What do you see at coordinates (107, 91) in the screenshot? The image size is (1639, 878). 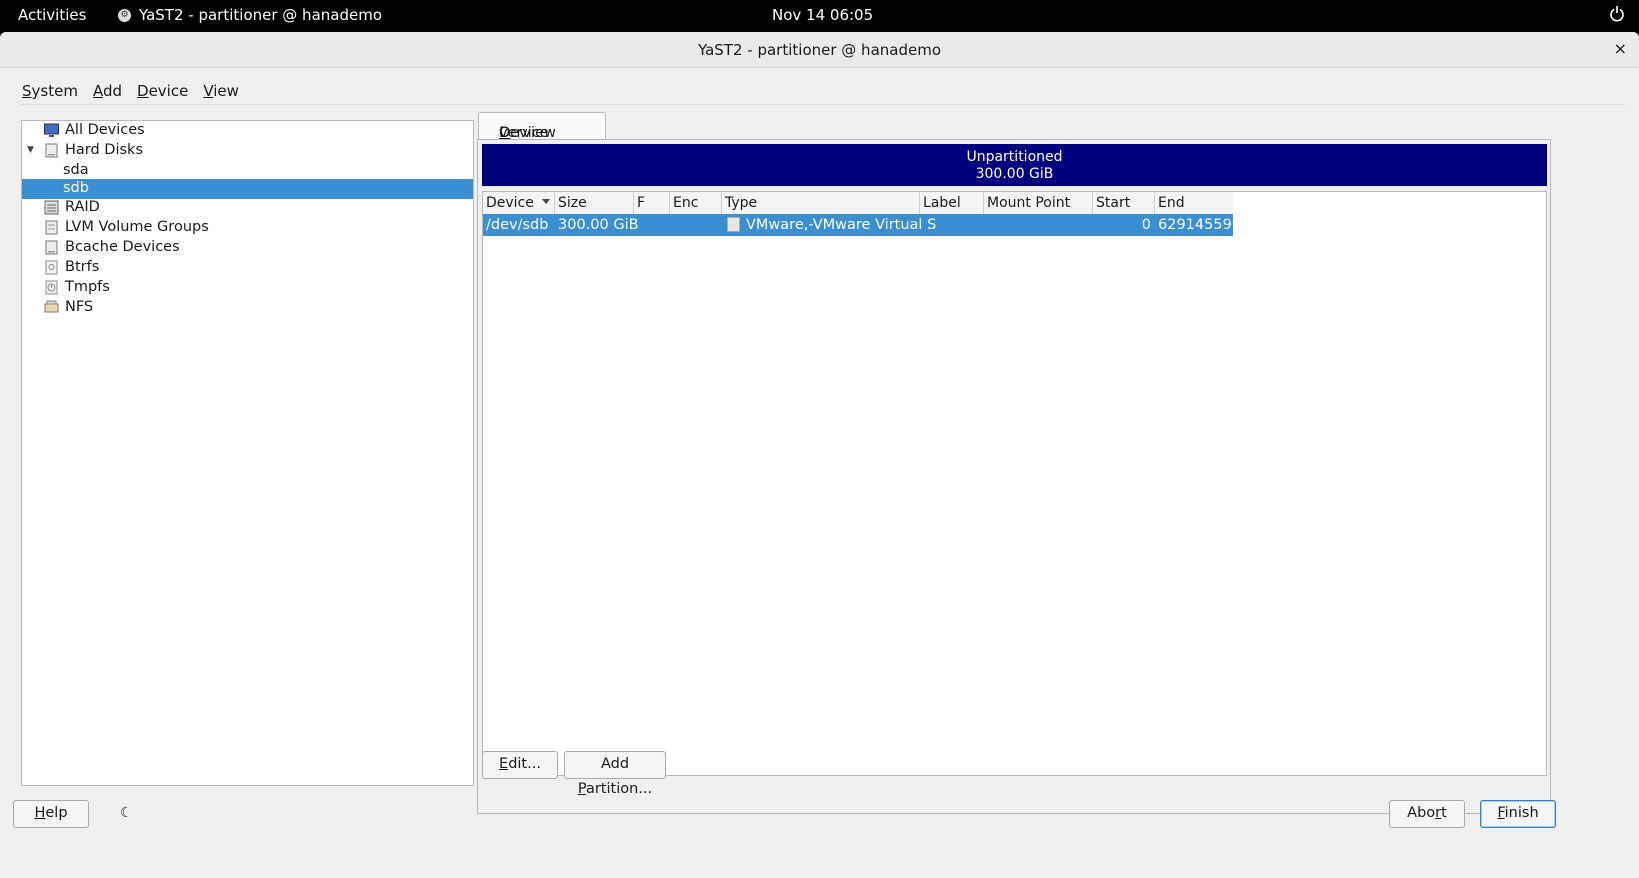 I see `menu-add: Add` at bounding box center [107, 91].